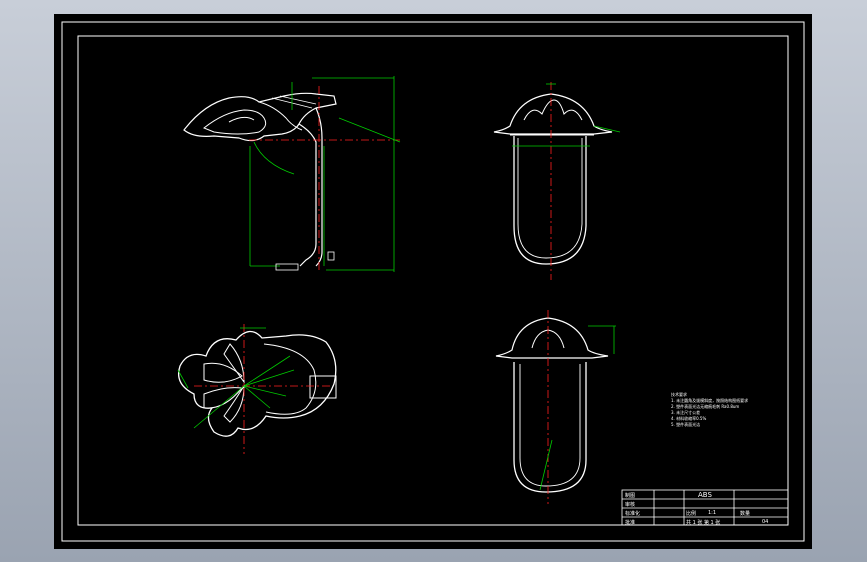 The image size is (867, 562). I want to click on label-drawn: 制图, so click(630, 496).